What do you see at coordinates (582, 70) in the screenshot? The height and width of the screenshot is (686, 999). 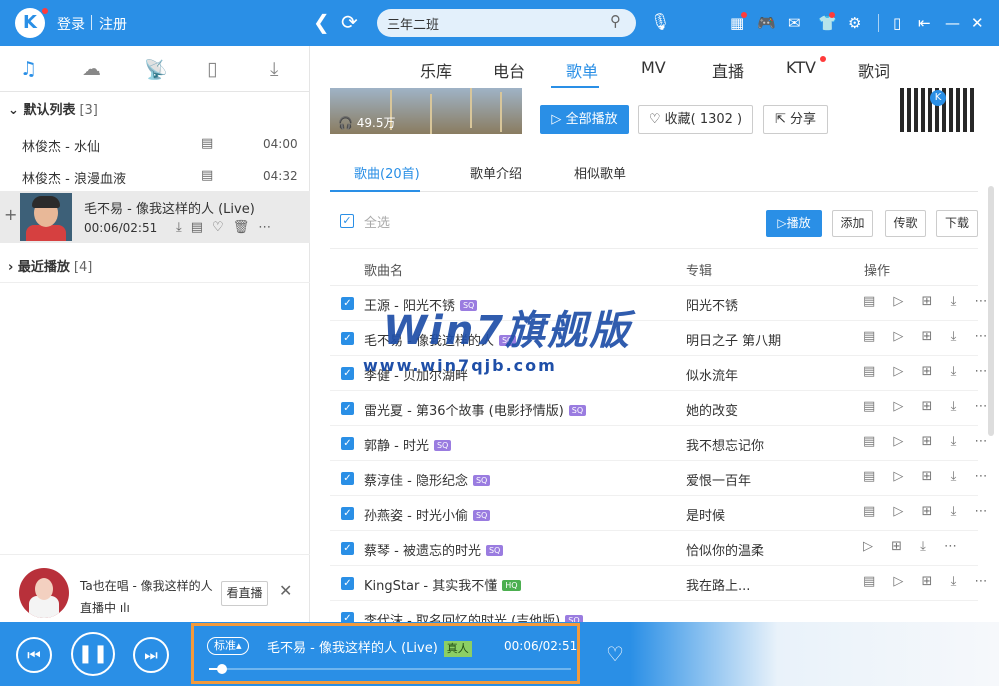 I see `tab-playlists: 歌单` at bounding box center [582, 70].